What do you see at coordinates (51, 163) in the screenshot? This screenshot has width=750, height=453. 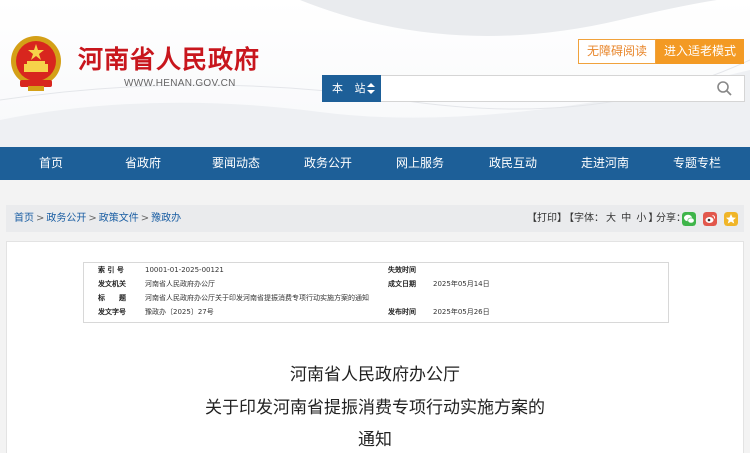 I see `nav-item-home: 首页` at bounding box center [51, 163].